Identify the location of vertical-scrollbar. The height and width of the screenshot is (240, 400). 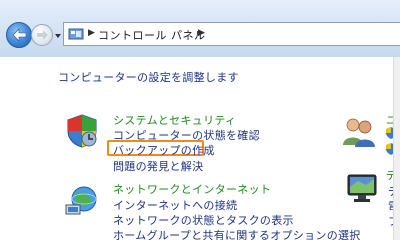
(396, 148).